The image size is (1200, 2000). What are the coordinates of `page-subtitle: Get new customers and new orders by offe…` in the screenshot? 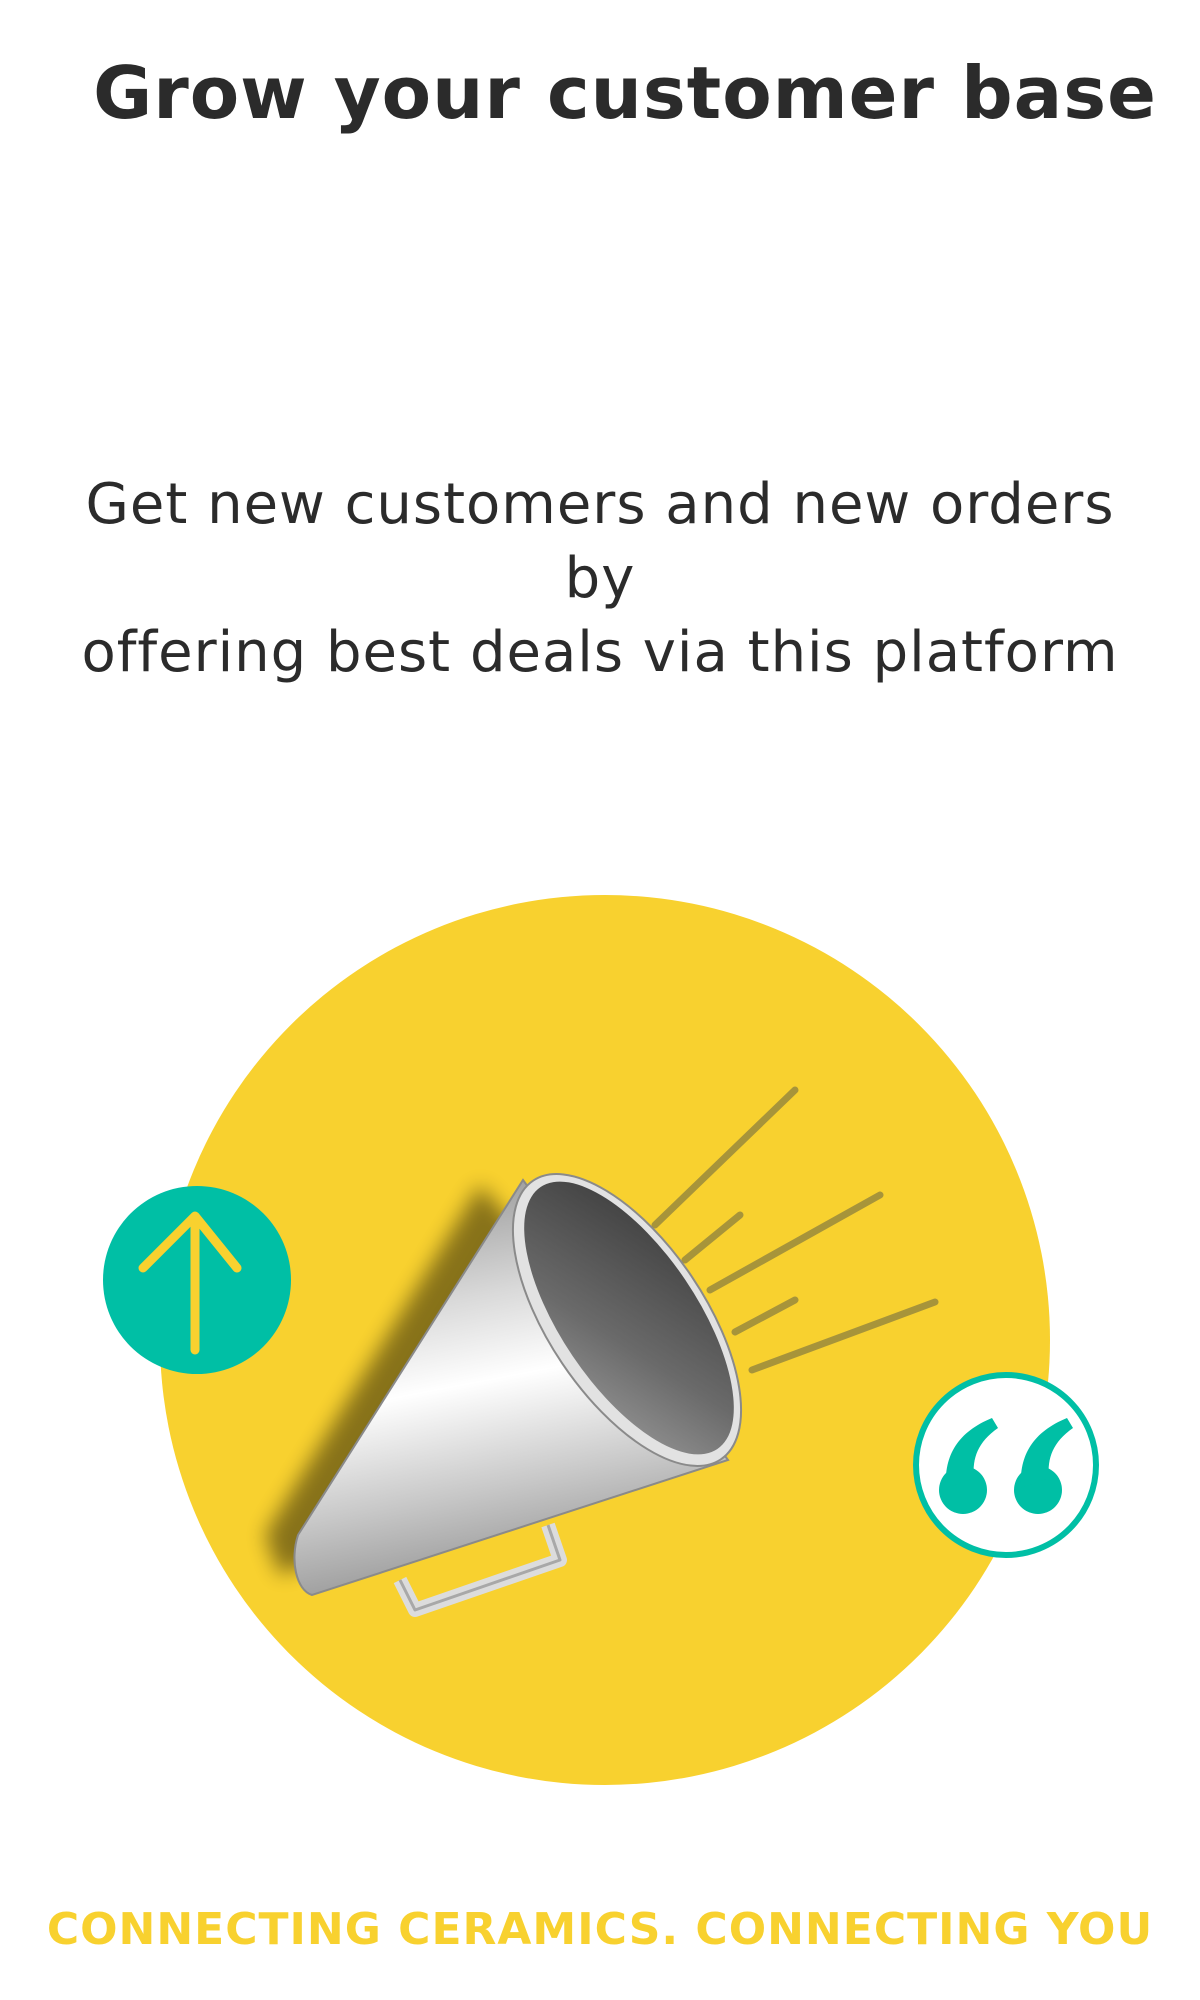 It's located at (600, 579).